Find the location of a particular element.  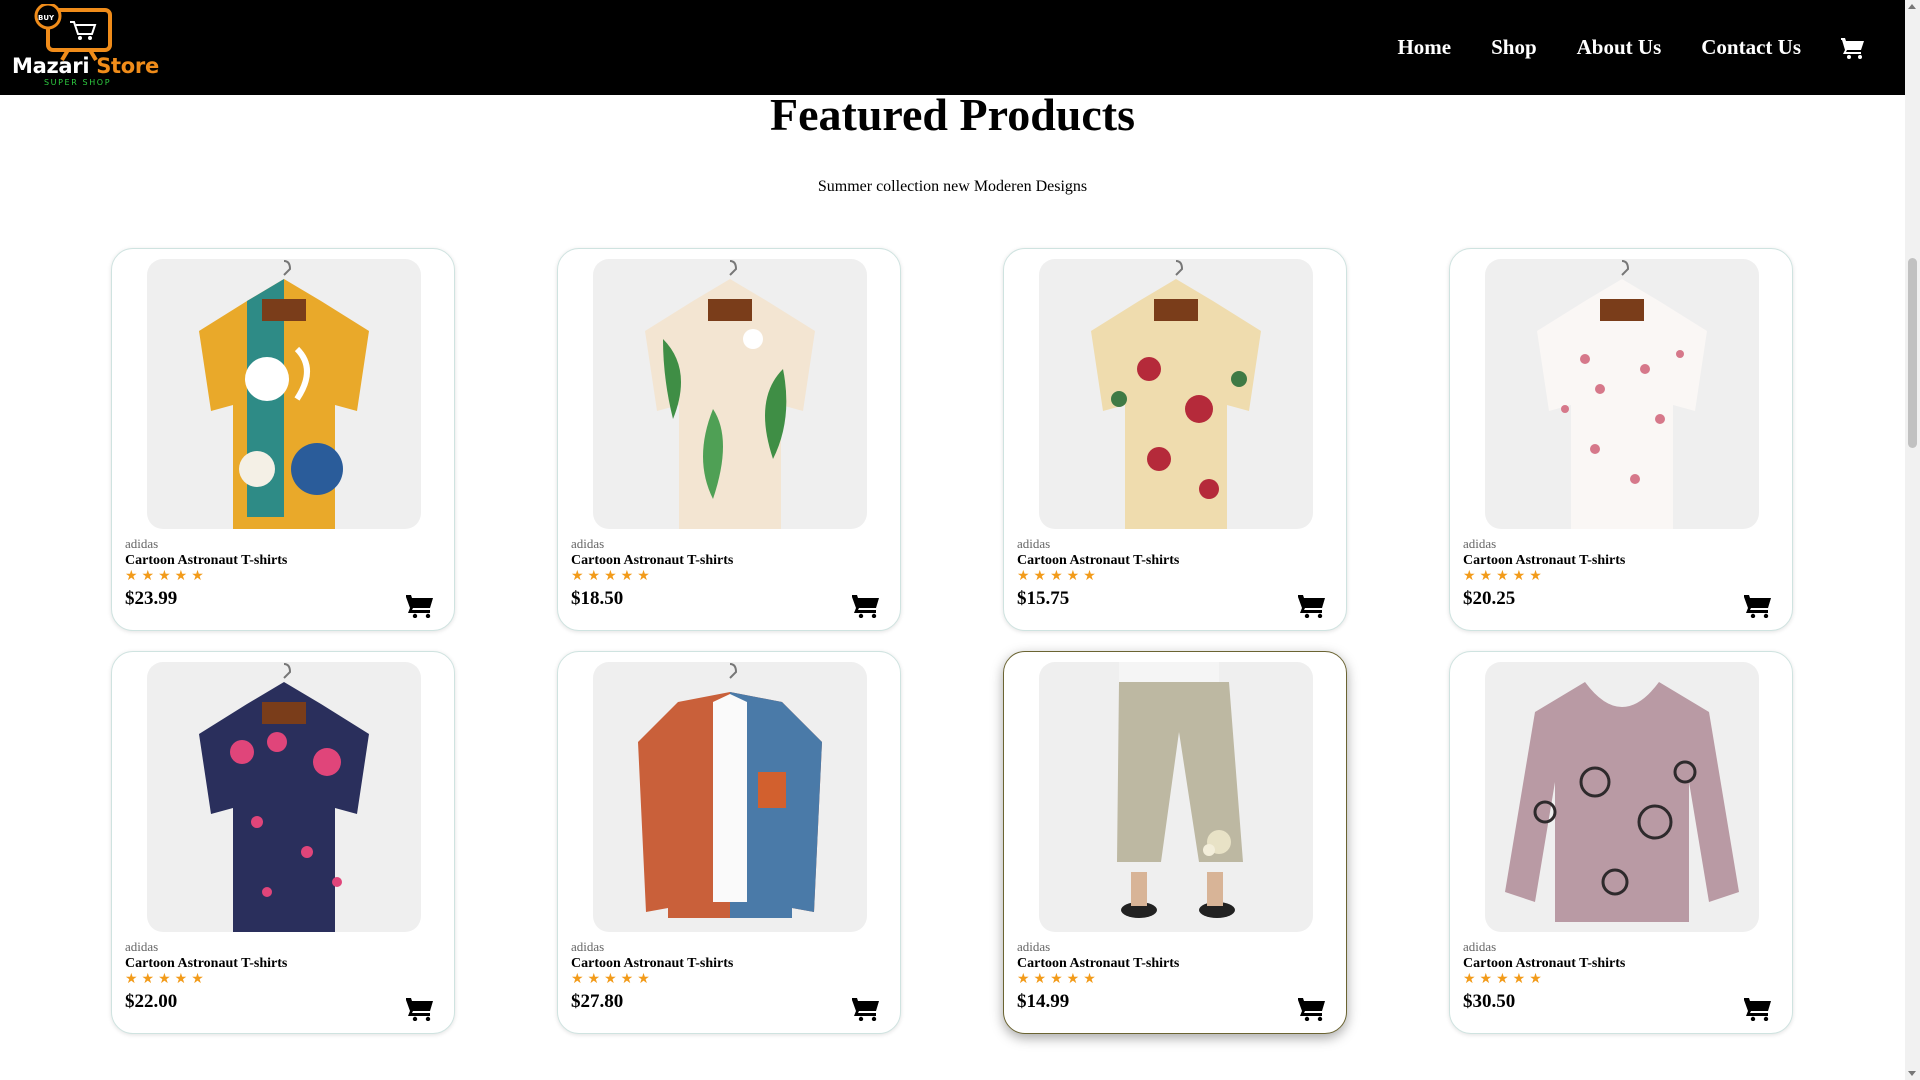

main-nav: Home Shop About Us Contact Us is located at coordinates (1643, 47).